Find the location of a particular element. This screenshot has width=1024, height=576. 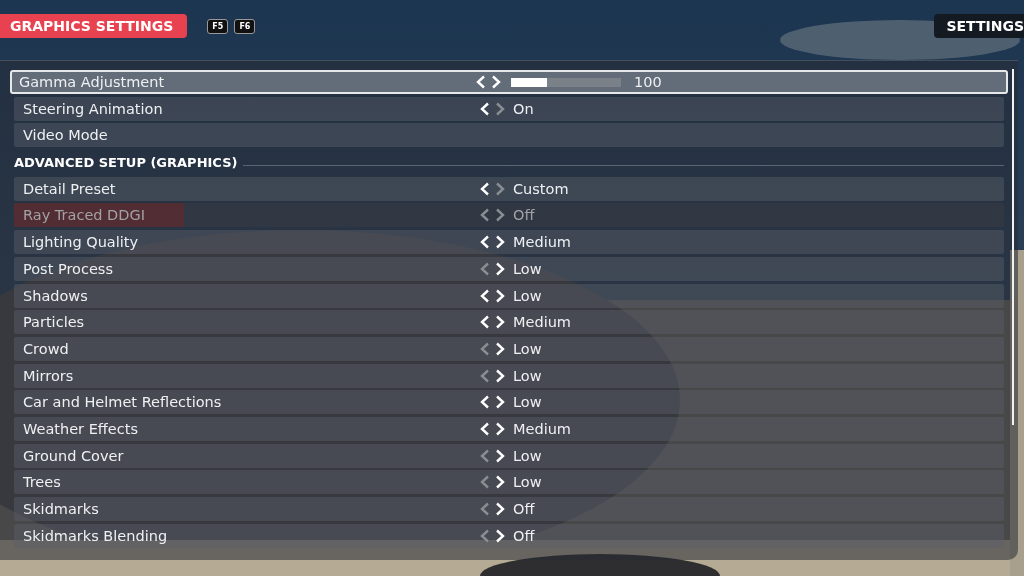

setting-label: Crowd is located at coordinates (46, 348).